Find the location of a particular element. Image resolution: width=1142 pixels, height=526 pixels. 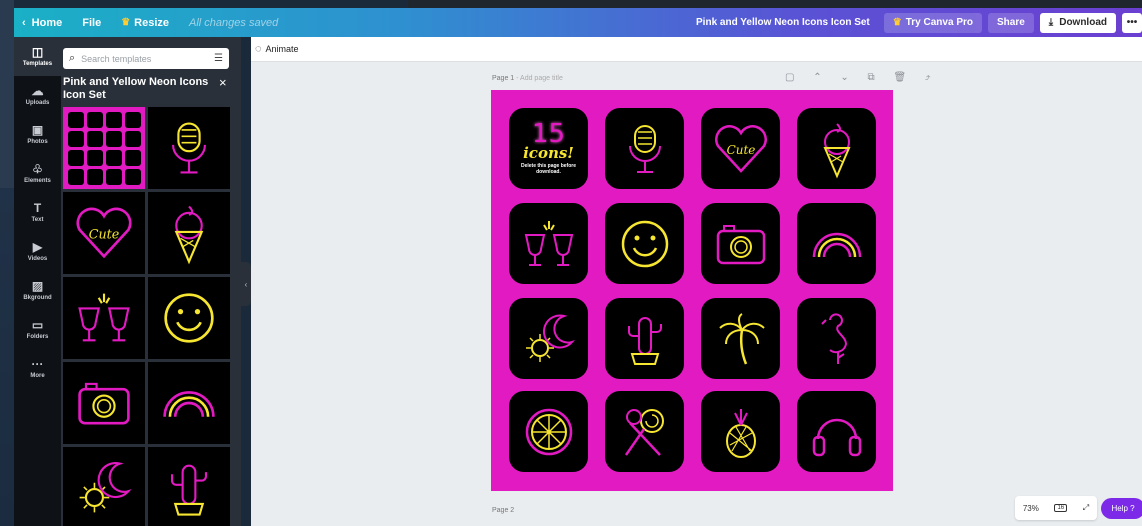

template-thumbnail: Cute is located at coordinates (104, 233).